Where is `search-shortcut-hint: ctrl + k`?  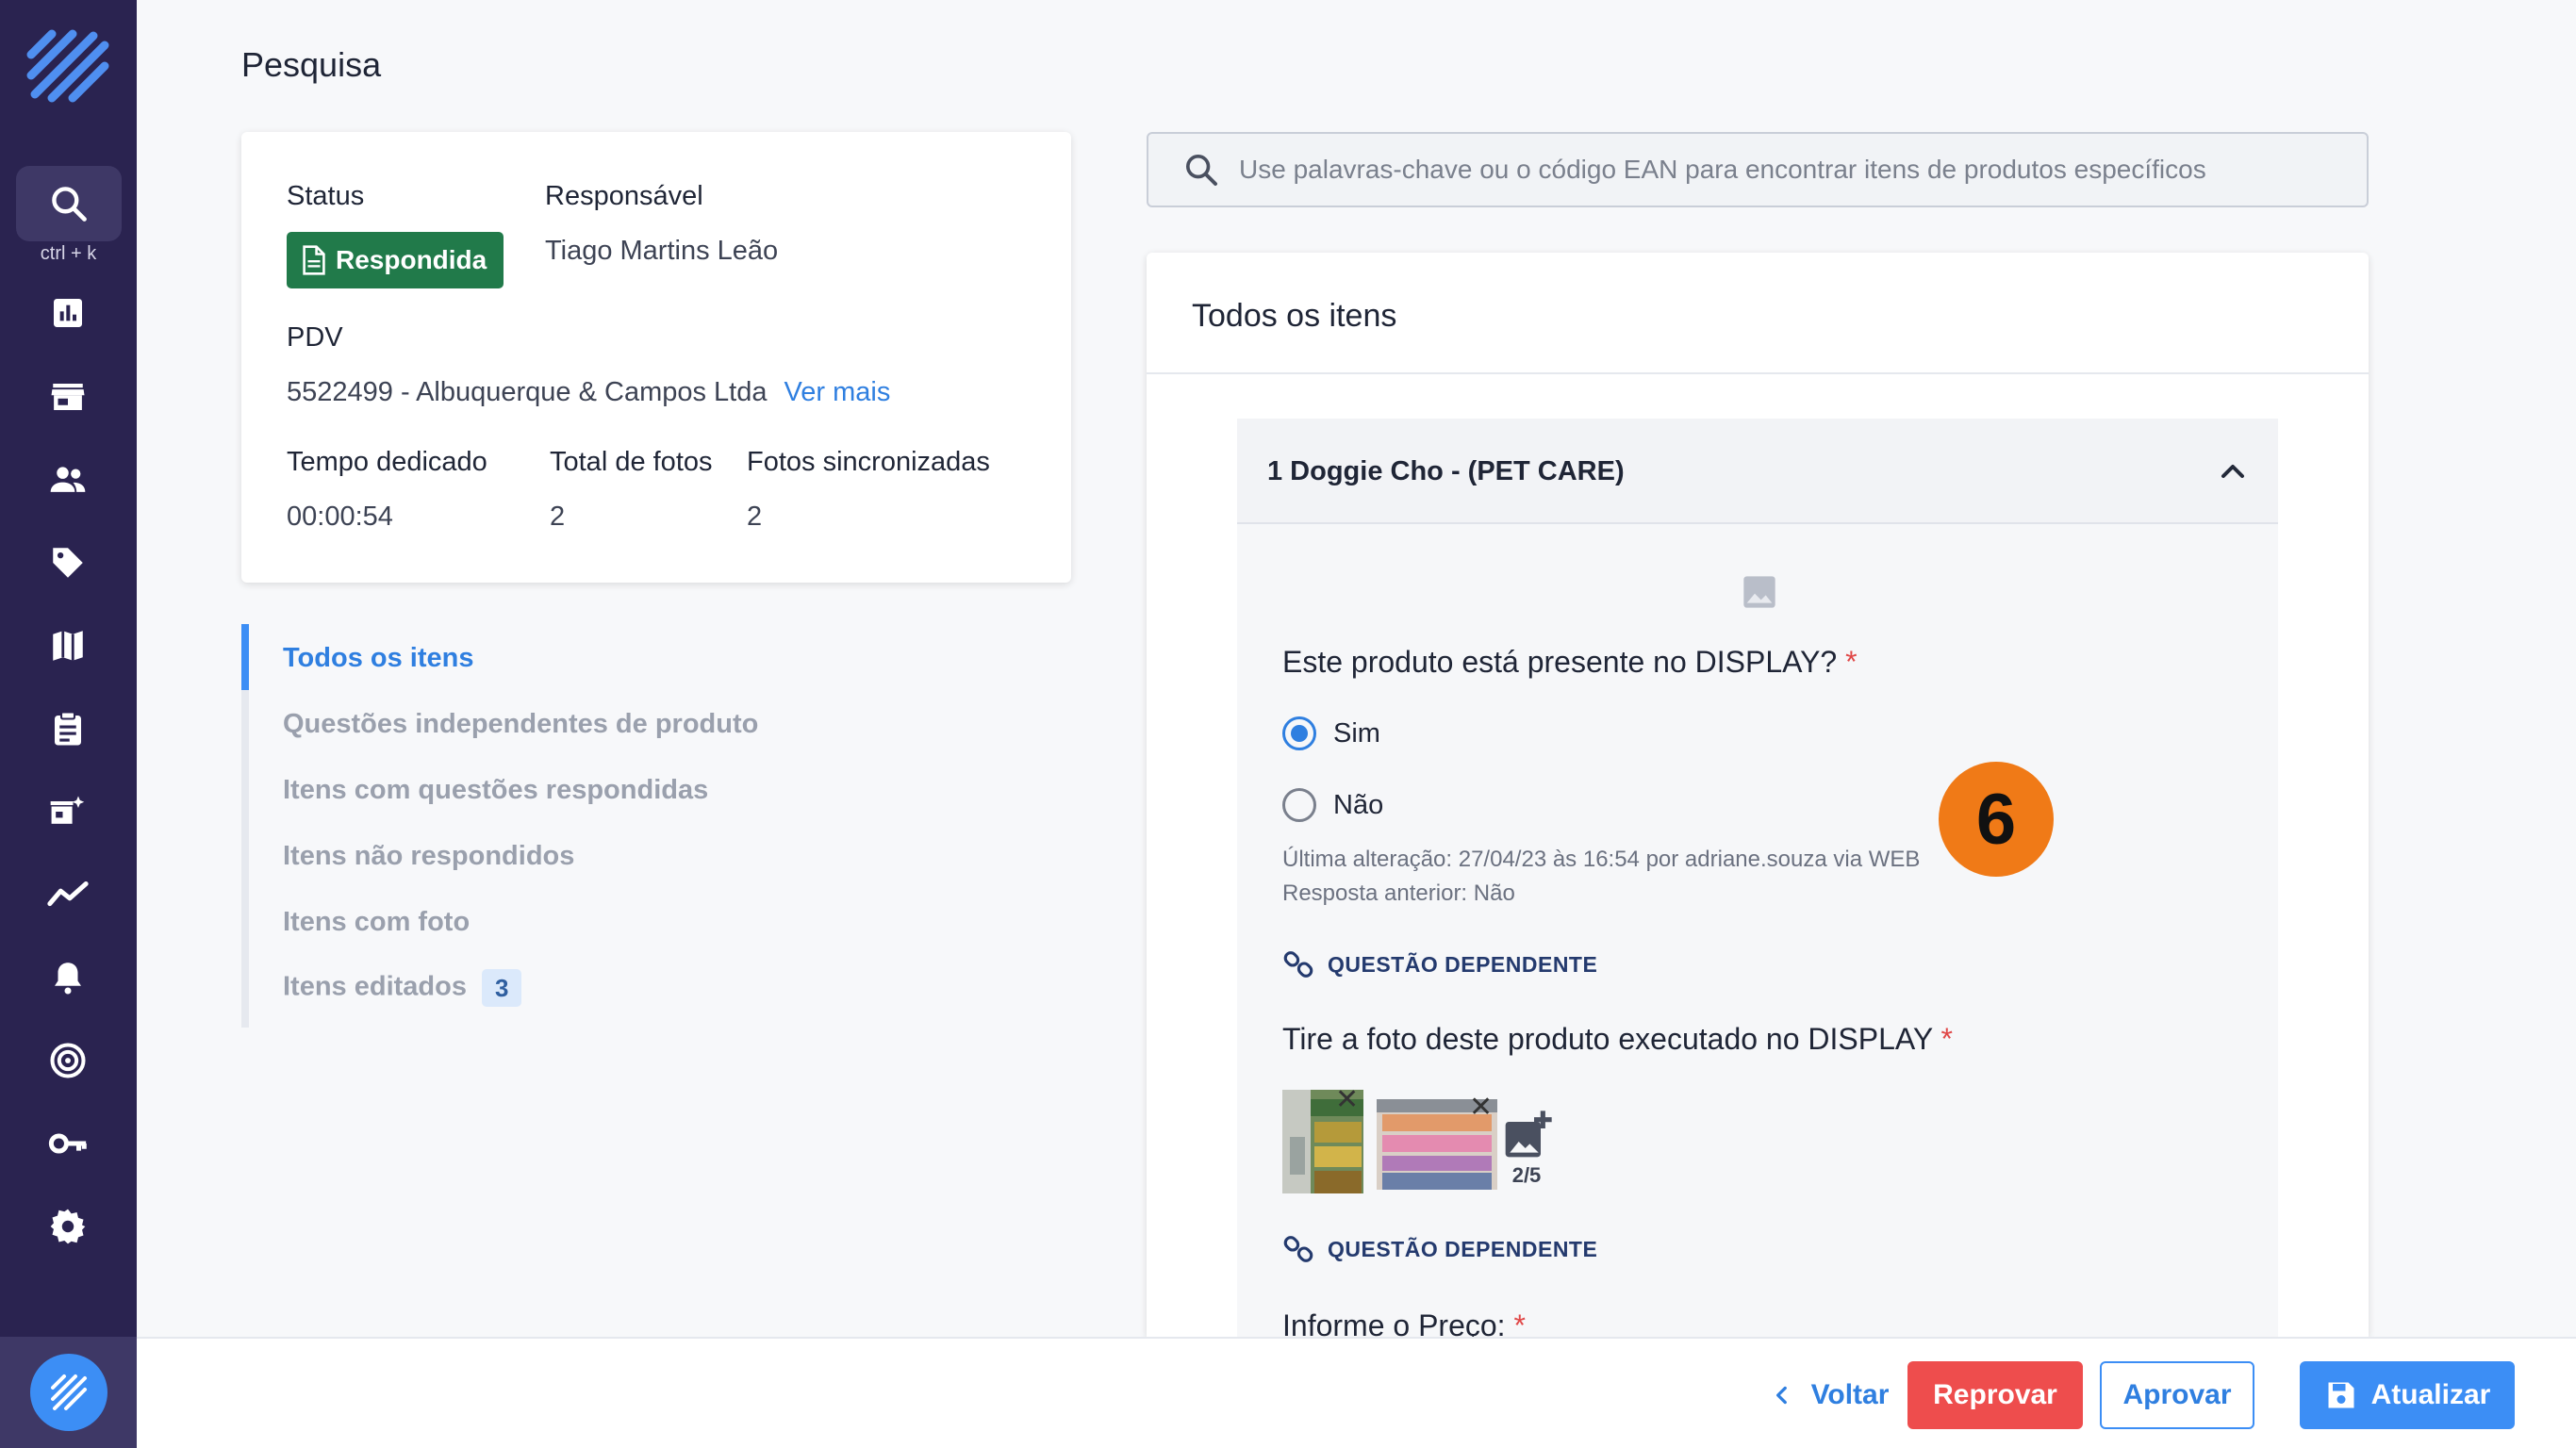
search-shortcut-hint: ctrl + k is located at coordinates (68, 253).